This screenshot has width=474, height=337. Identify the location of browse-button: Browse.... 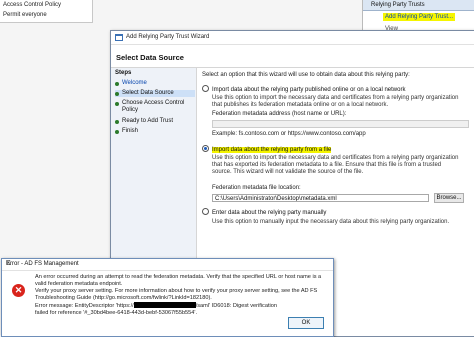
(449, 198).